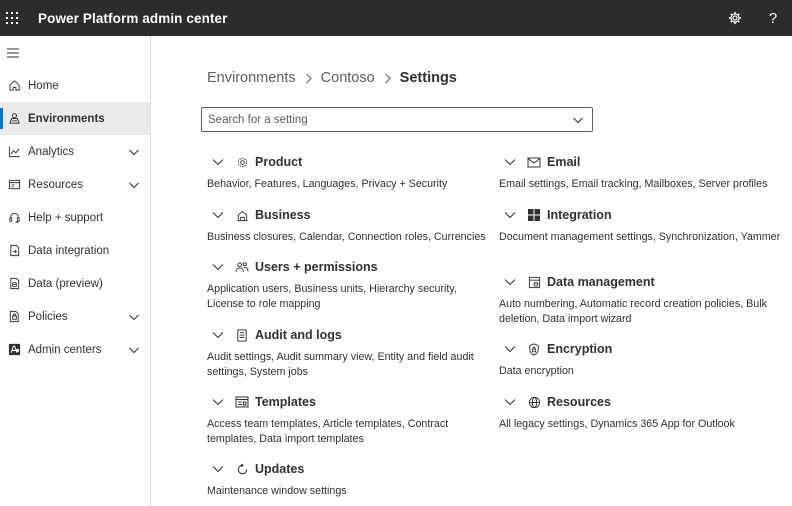 This screenshot has width=792, height=506. Describe the element at coordinates (65, 283) in the screenshot. I see `sidebar-item-label: Data (preview)` at that location.